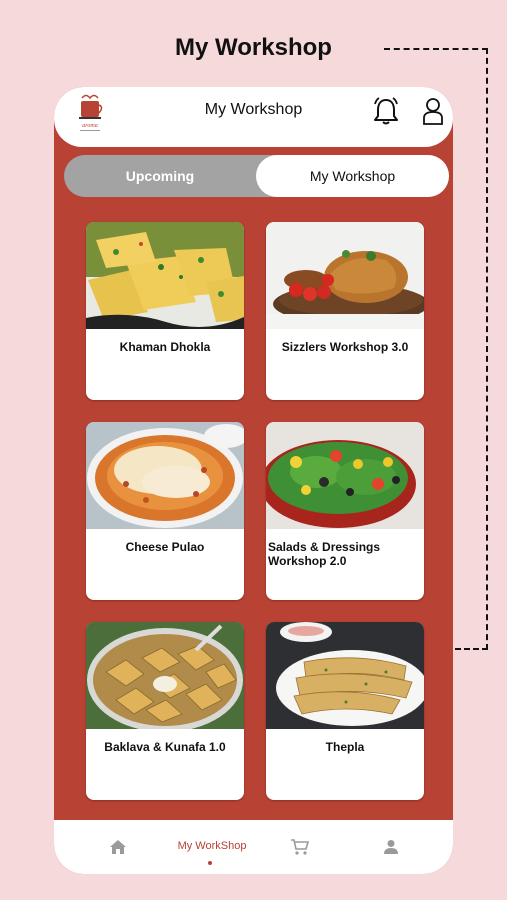  Describe the element at coordinates (210, 863) in the screenshot. I see `active-indicator` at that location.